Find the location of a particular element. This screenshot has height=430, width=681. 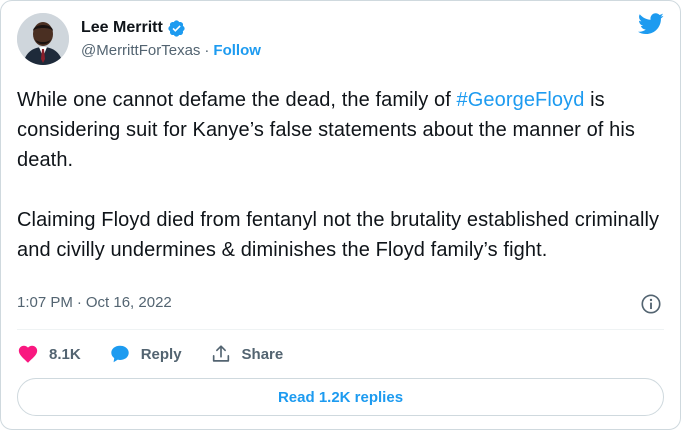

like-count: 8.1K is located at coordinates (65, 354).